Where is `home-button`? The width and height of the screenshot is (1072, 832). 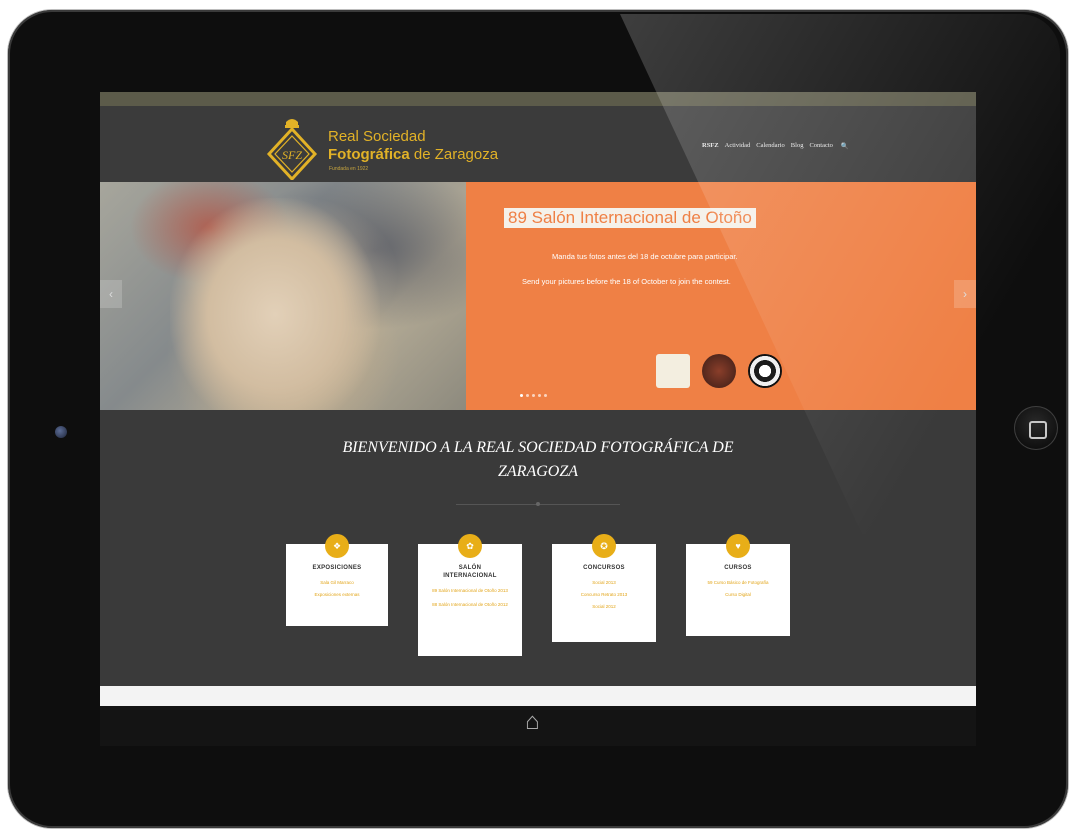
home-button is located at coordinates (1036, 428).